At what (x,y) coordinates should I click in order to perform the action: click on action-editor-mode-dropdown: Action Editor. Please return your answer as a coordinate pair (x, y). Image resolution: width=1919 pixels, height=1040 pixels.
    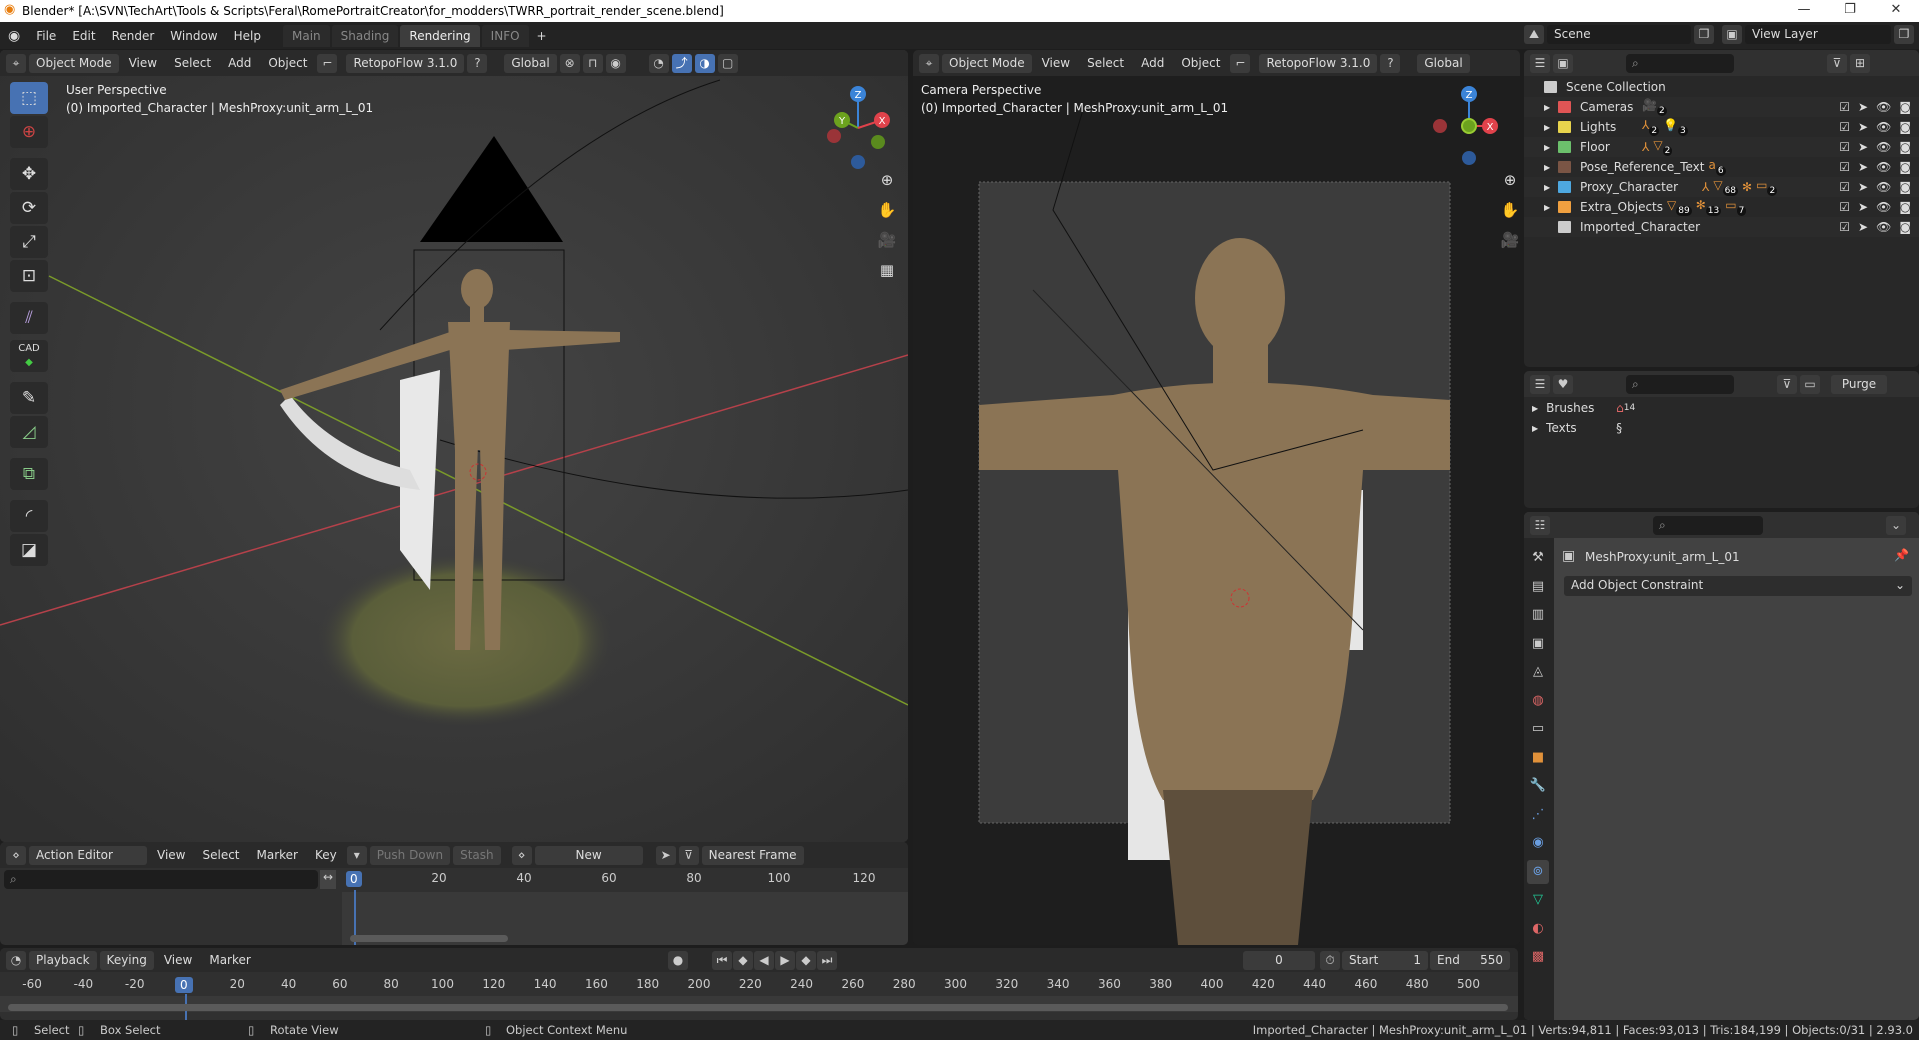
    Looking at the image, I should click on (88, 855).